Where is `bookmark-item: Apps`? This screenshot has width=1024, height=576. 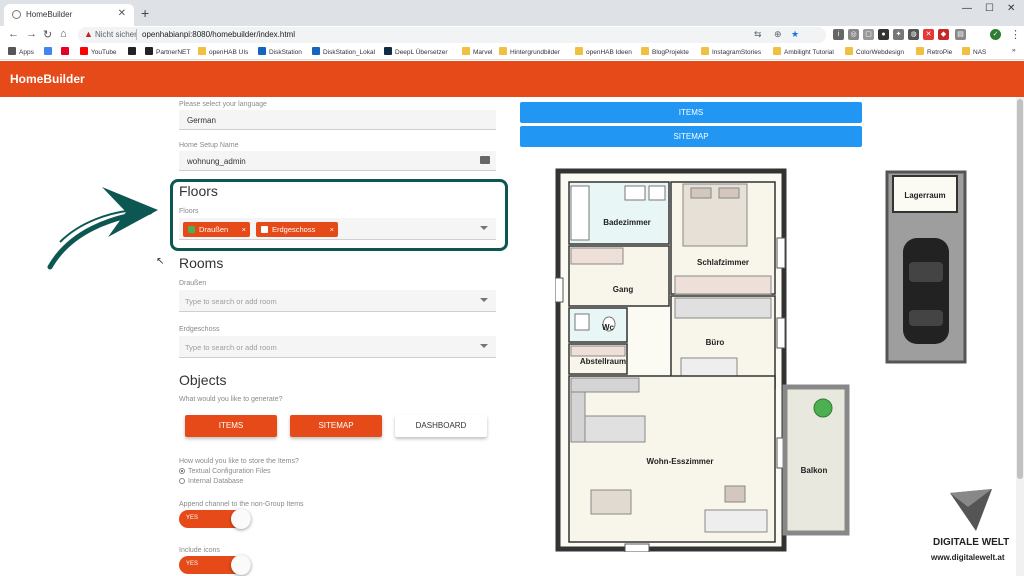
bookmark-item: Apps is located at coordinates (21, 51).